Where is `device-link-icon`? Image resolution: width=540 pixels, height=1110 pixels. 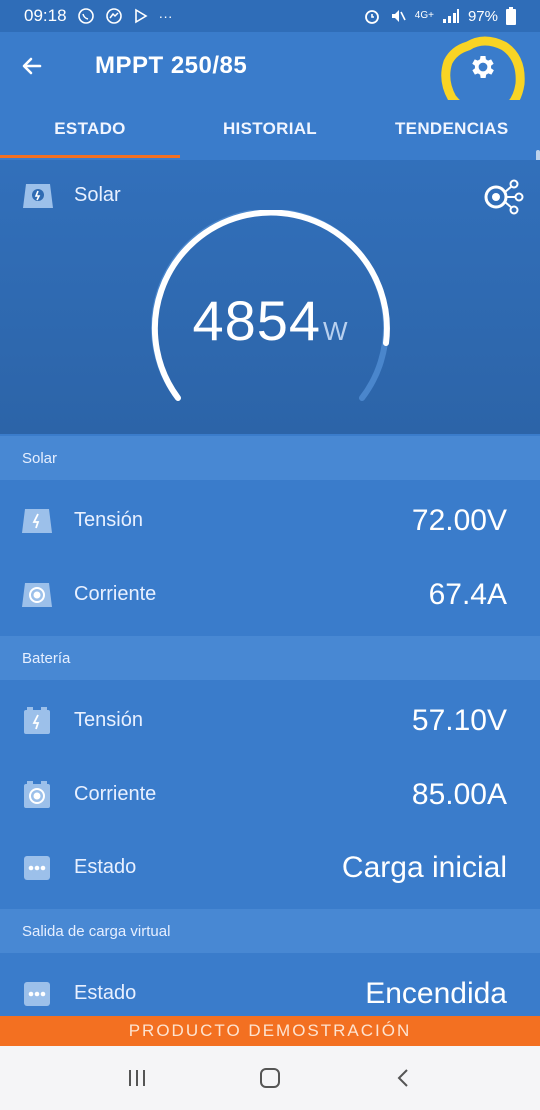 device-link-icon is located at coordinates (501, 198).